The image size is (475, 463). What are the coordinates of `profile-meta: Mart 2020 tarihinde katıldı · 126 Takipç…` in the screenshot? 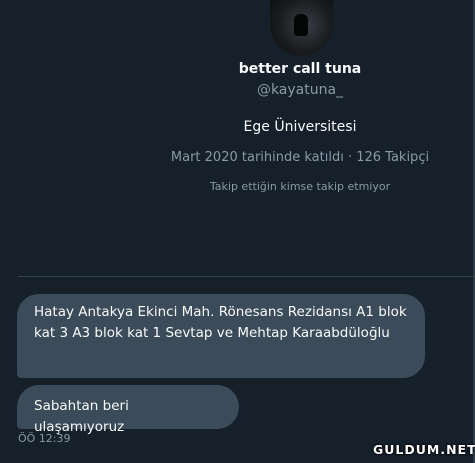 It's located at (300, 157).